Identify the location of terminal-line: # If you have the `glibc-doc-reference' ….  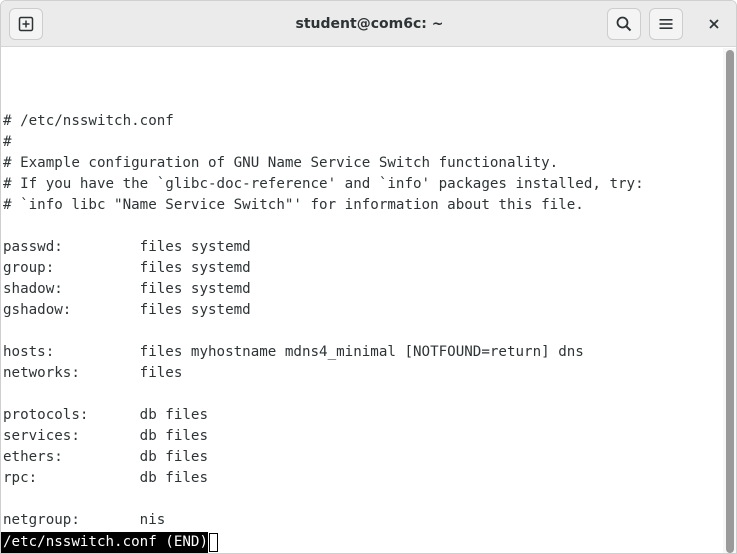
(323, 184).